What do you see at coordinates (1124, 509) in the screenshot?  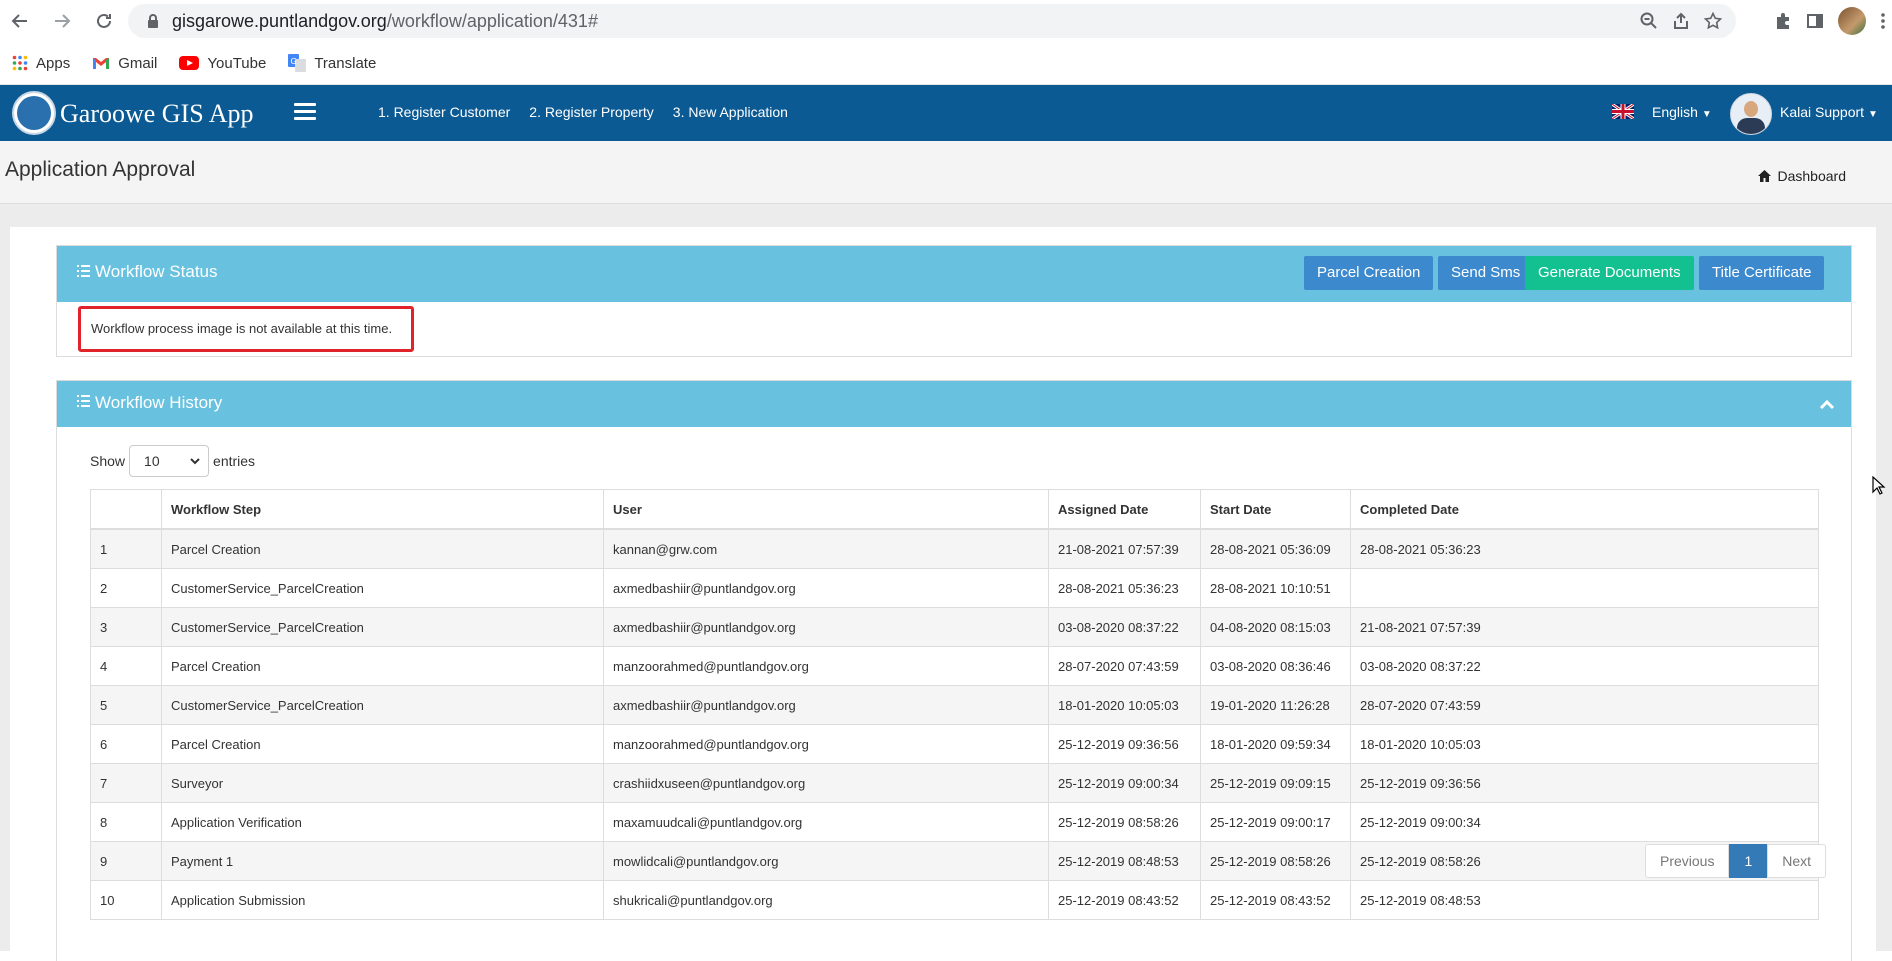 I see `column-header-assigned-date: Assigned Date` at bounding box center [1124, 509].